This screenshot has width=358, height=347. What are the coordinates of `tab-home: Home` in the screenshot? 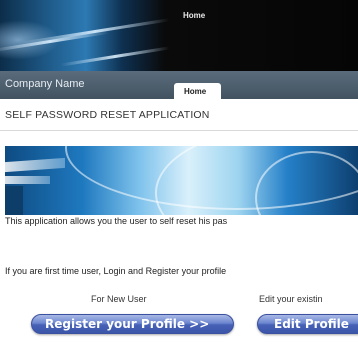 It's located at (197, 91).